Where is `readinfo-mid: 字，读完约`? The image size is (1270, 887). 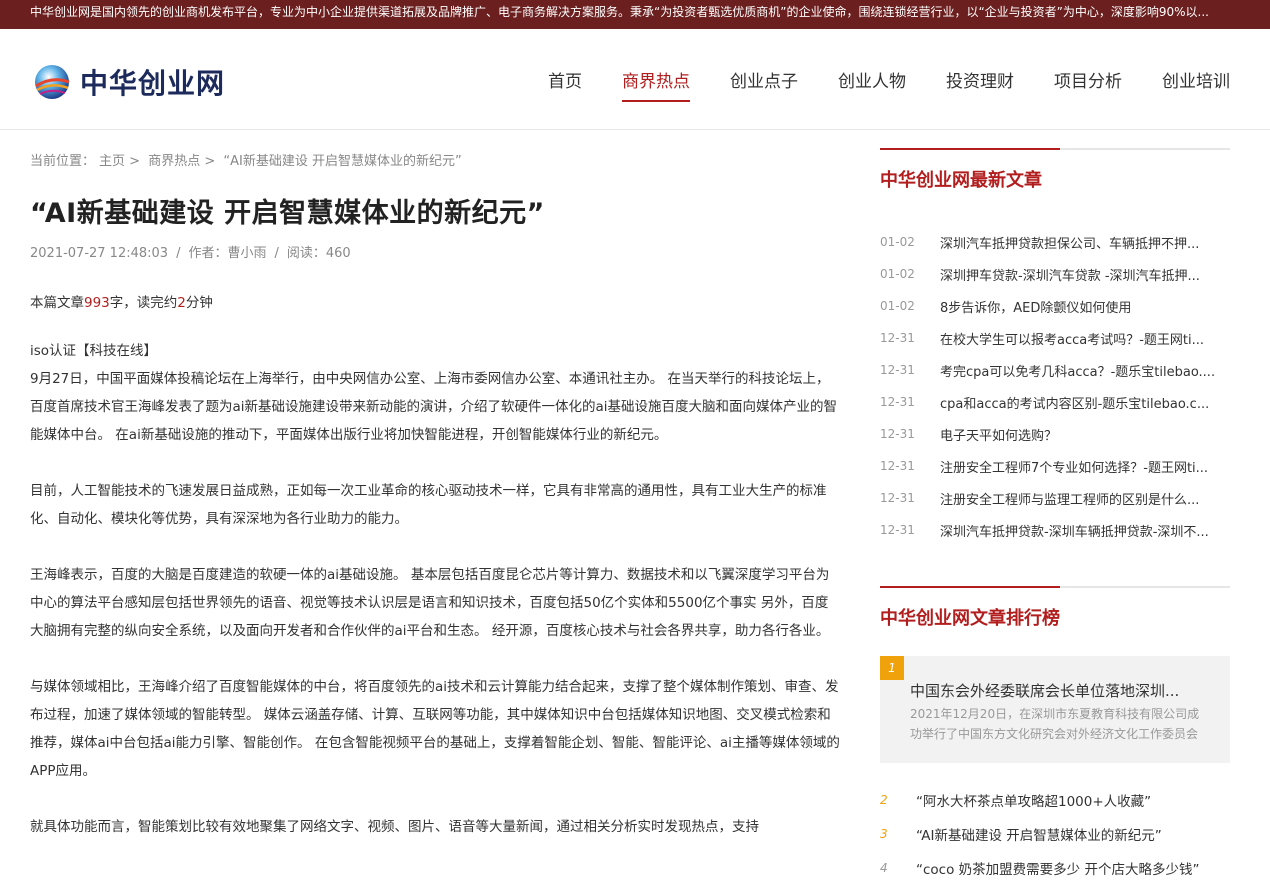
readinfo-mid: 字，读完约 is located at coordinates (143, 303).